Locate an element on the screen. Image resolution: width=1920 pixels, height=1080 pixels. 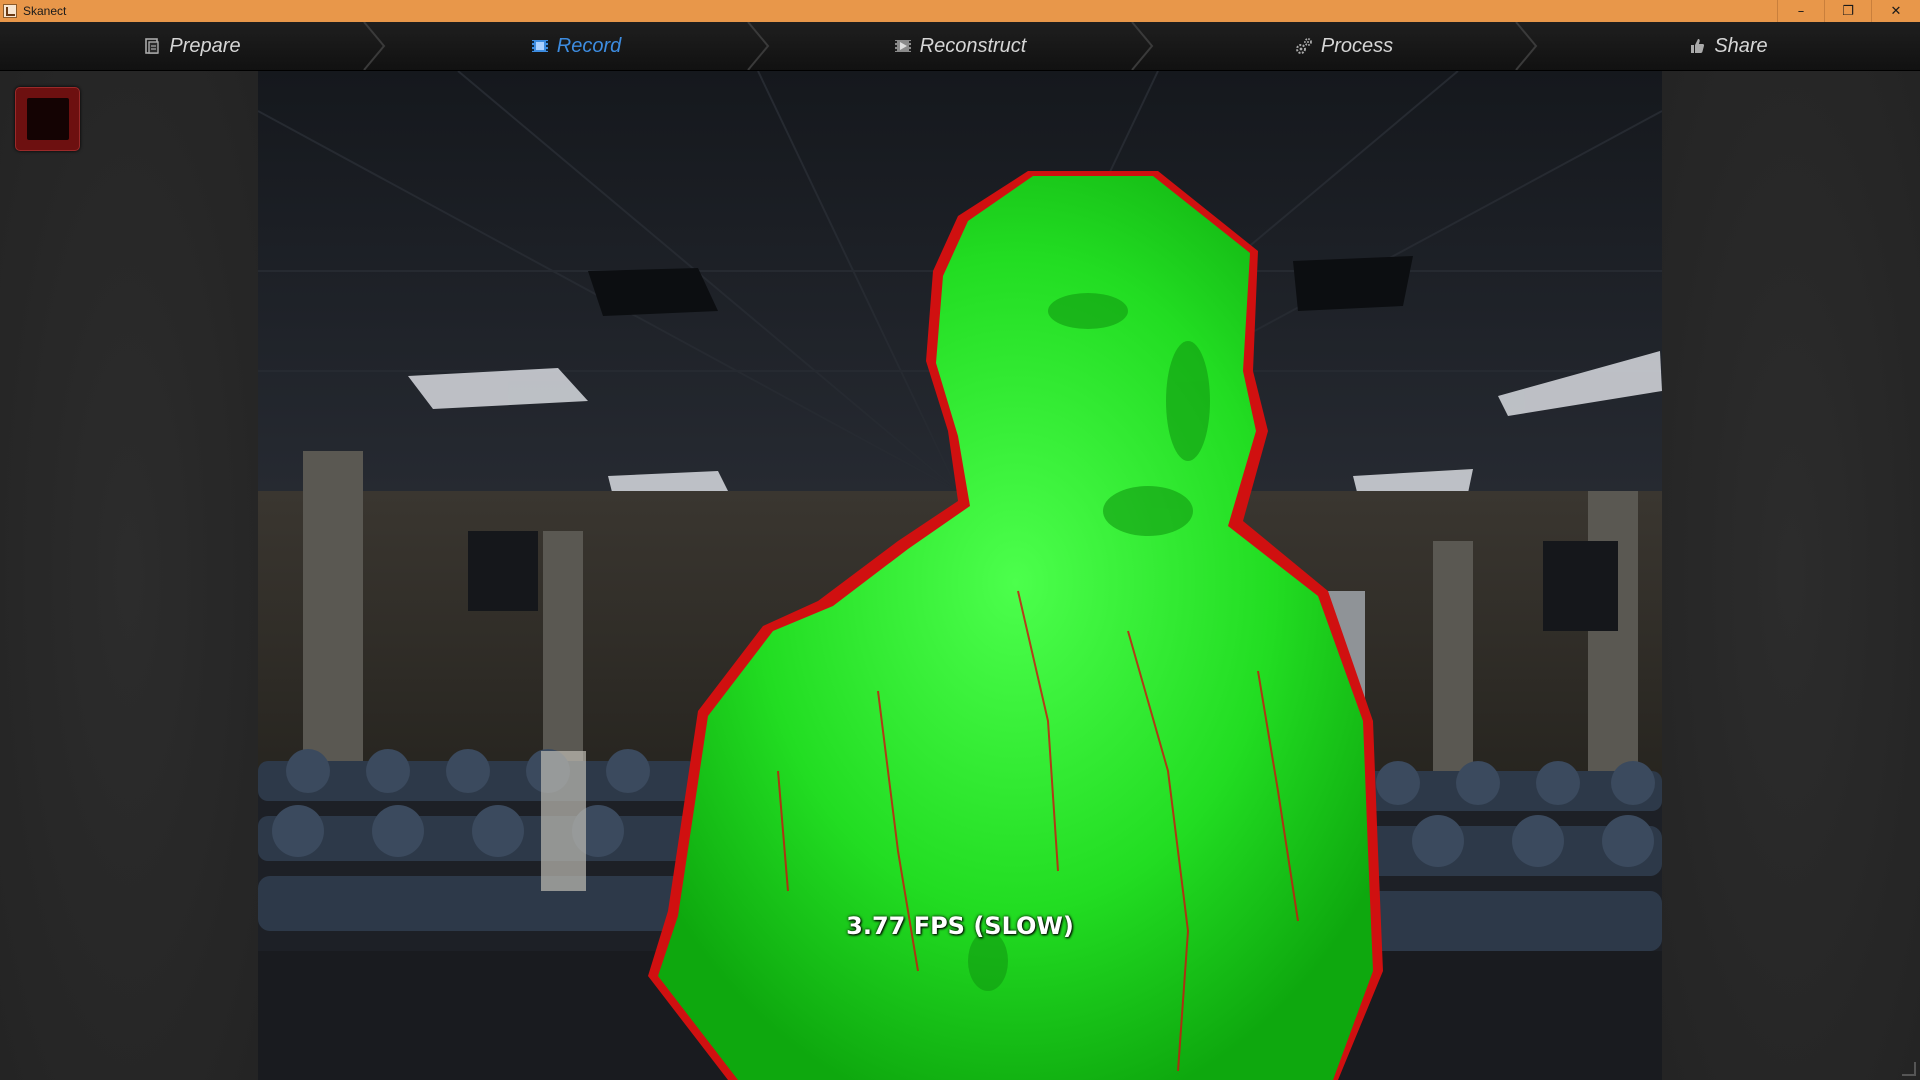
tab-share-label: Share is located at coordinates (1741, 45).